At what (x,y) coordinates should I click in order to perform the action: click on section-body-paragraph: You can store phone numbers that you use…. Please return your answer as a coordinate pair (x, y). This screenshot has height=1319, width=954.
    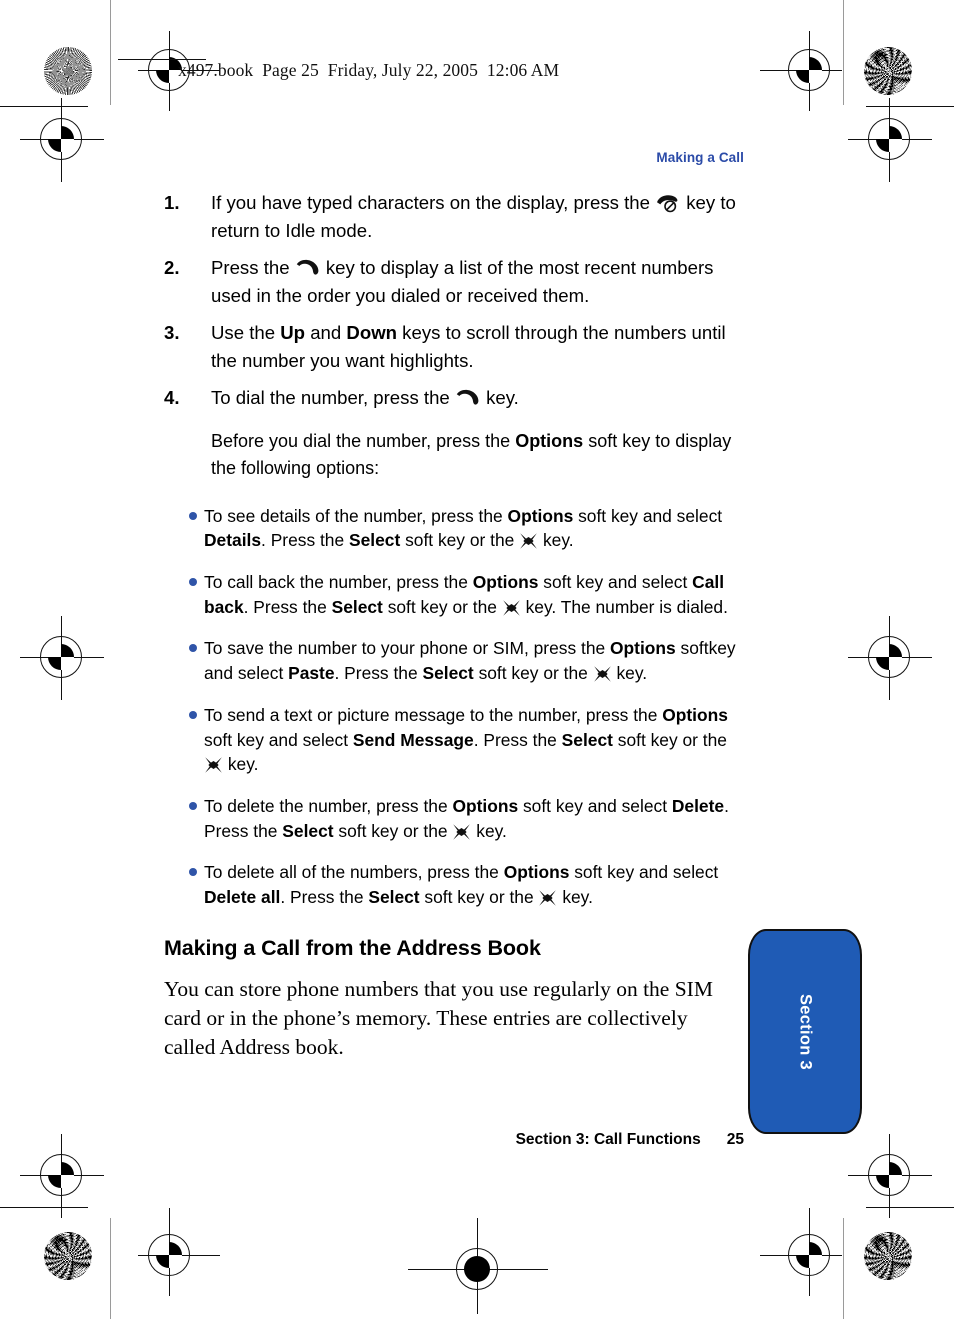
    Looking at the image, I should click on (438, 1018).